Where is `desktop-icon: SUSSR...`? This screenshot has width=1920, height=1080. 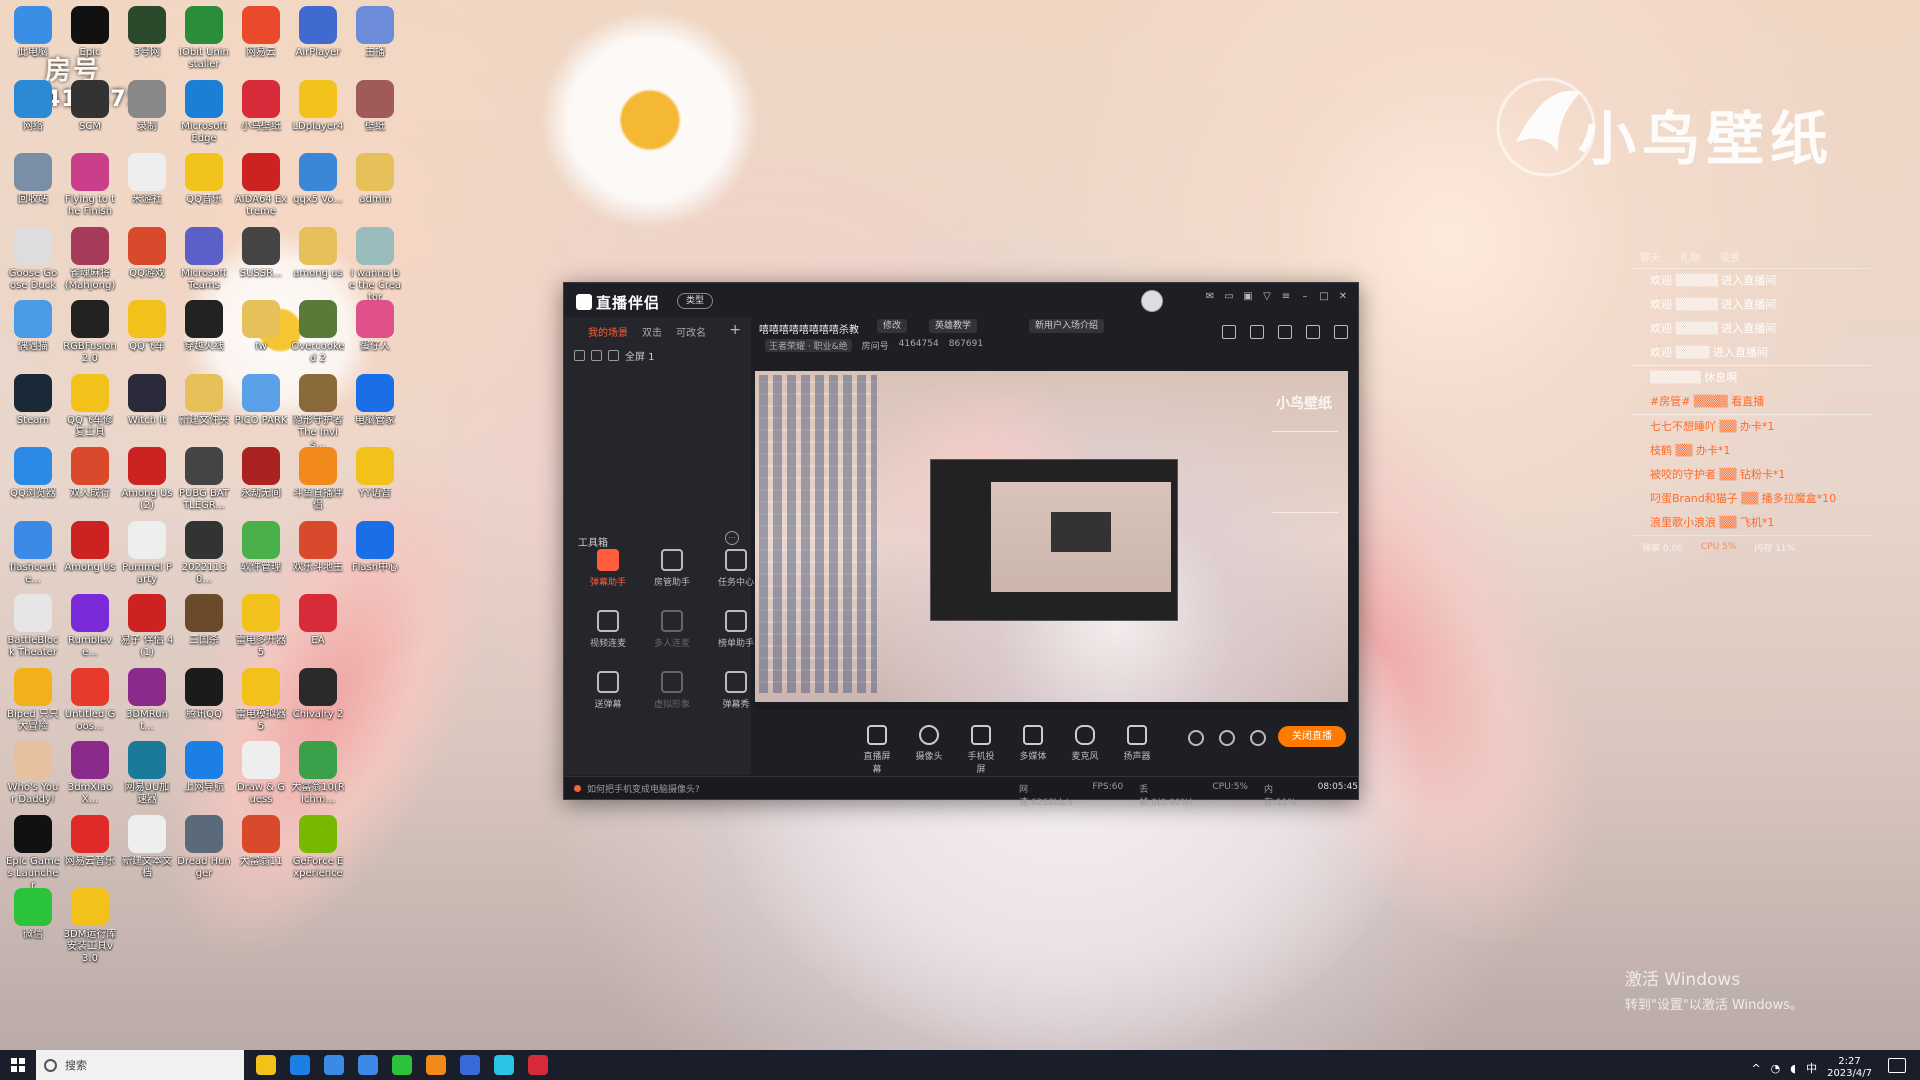
desktop-icon: SUSSR... is located at coordinates (261, 261).